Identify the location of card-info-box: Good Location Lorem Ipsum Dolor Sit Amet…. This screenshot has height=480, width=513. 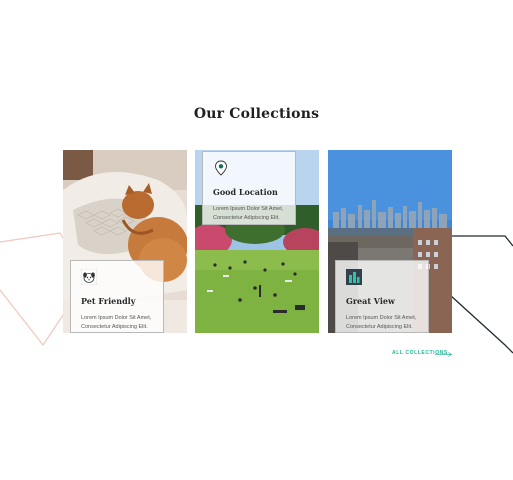
(249, 188).